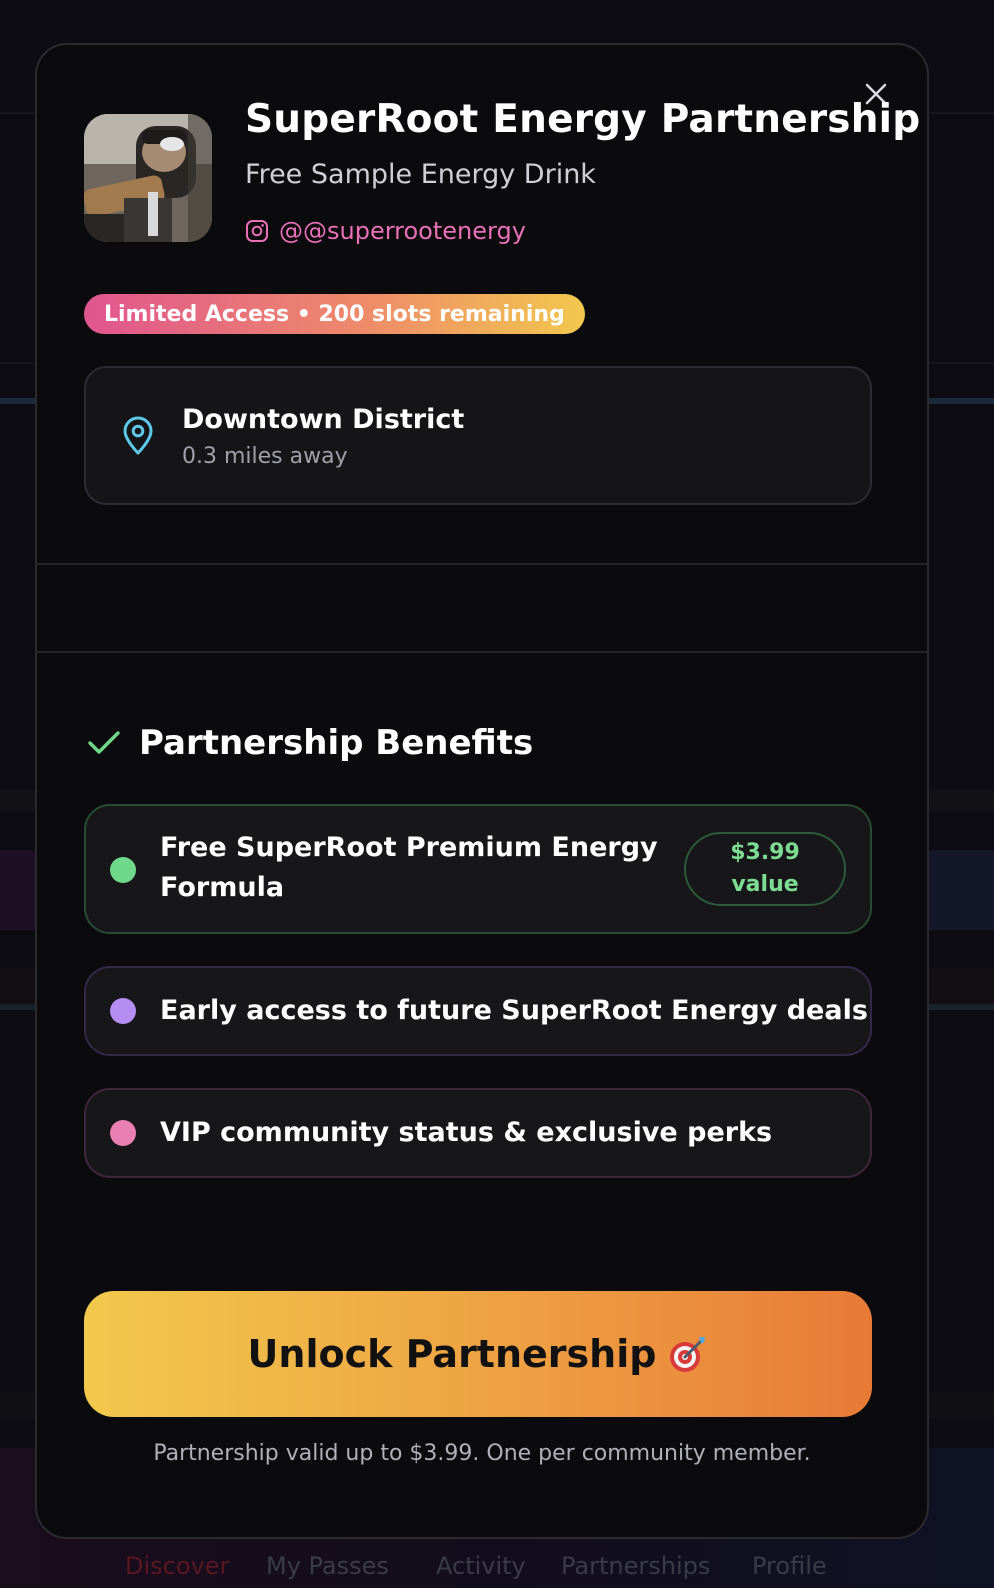 The image size is (994, 1588). I want to click on location-name: Downtown District, so click(323, 419).